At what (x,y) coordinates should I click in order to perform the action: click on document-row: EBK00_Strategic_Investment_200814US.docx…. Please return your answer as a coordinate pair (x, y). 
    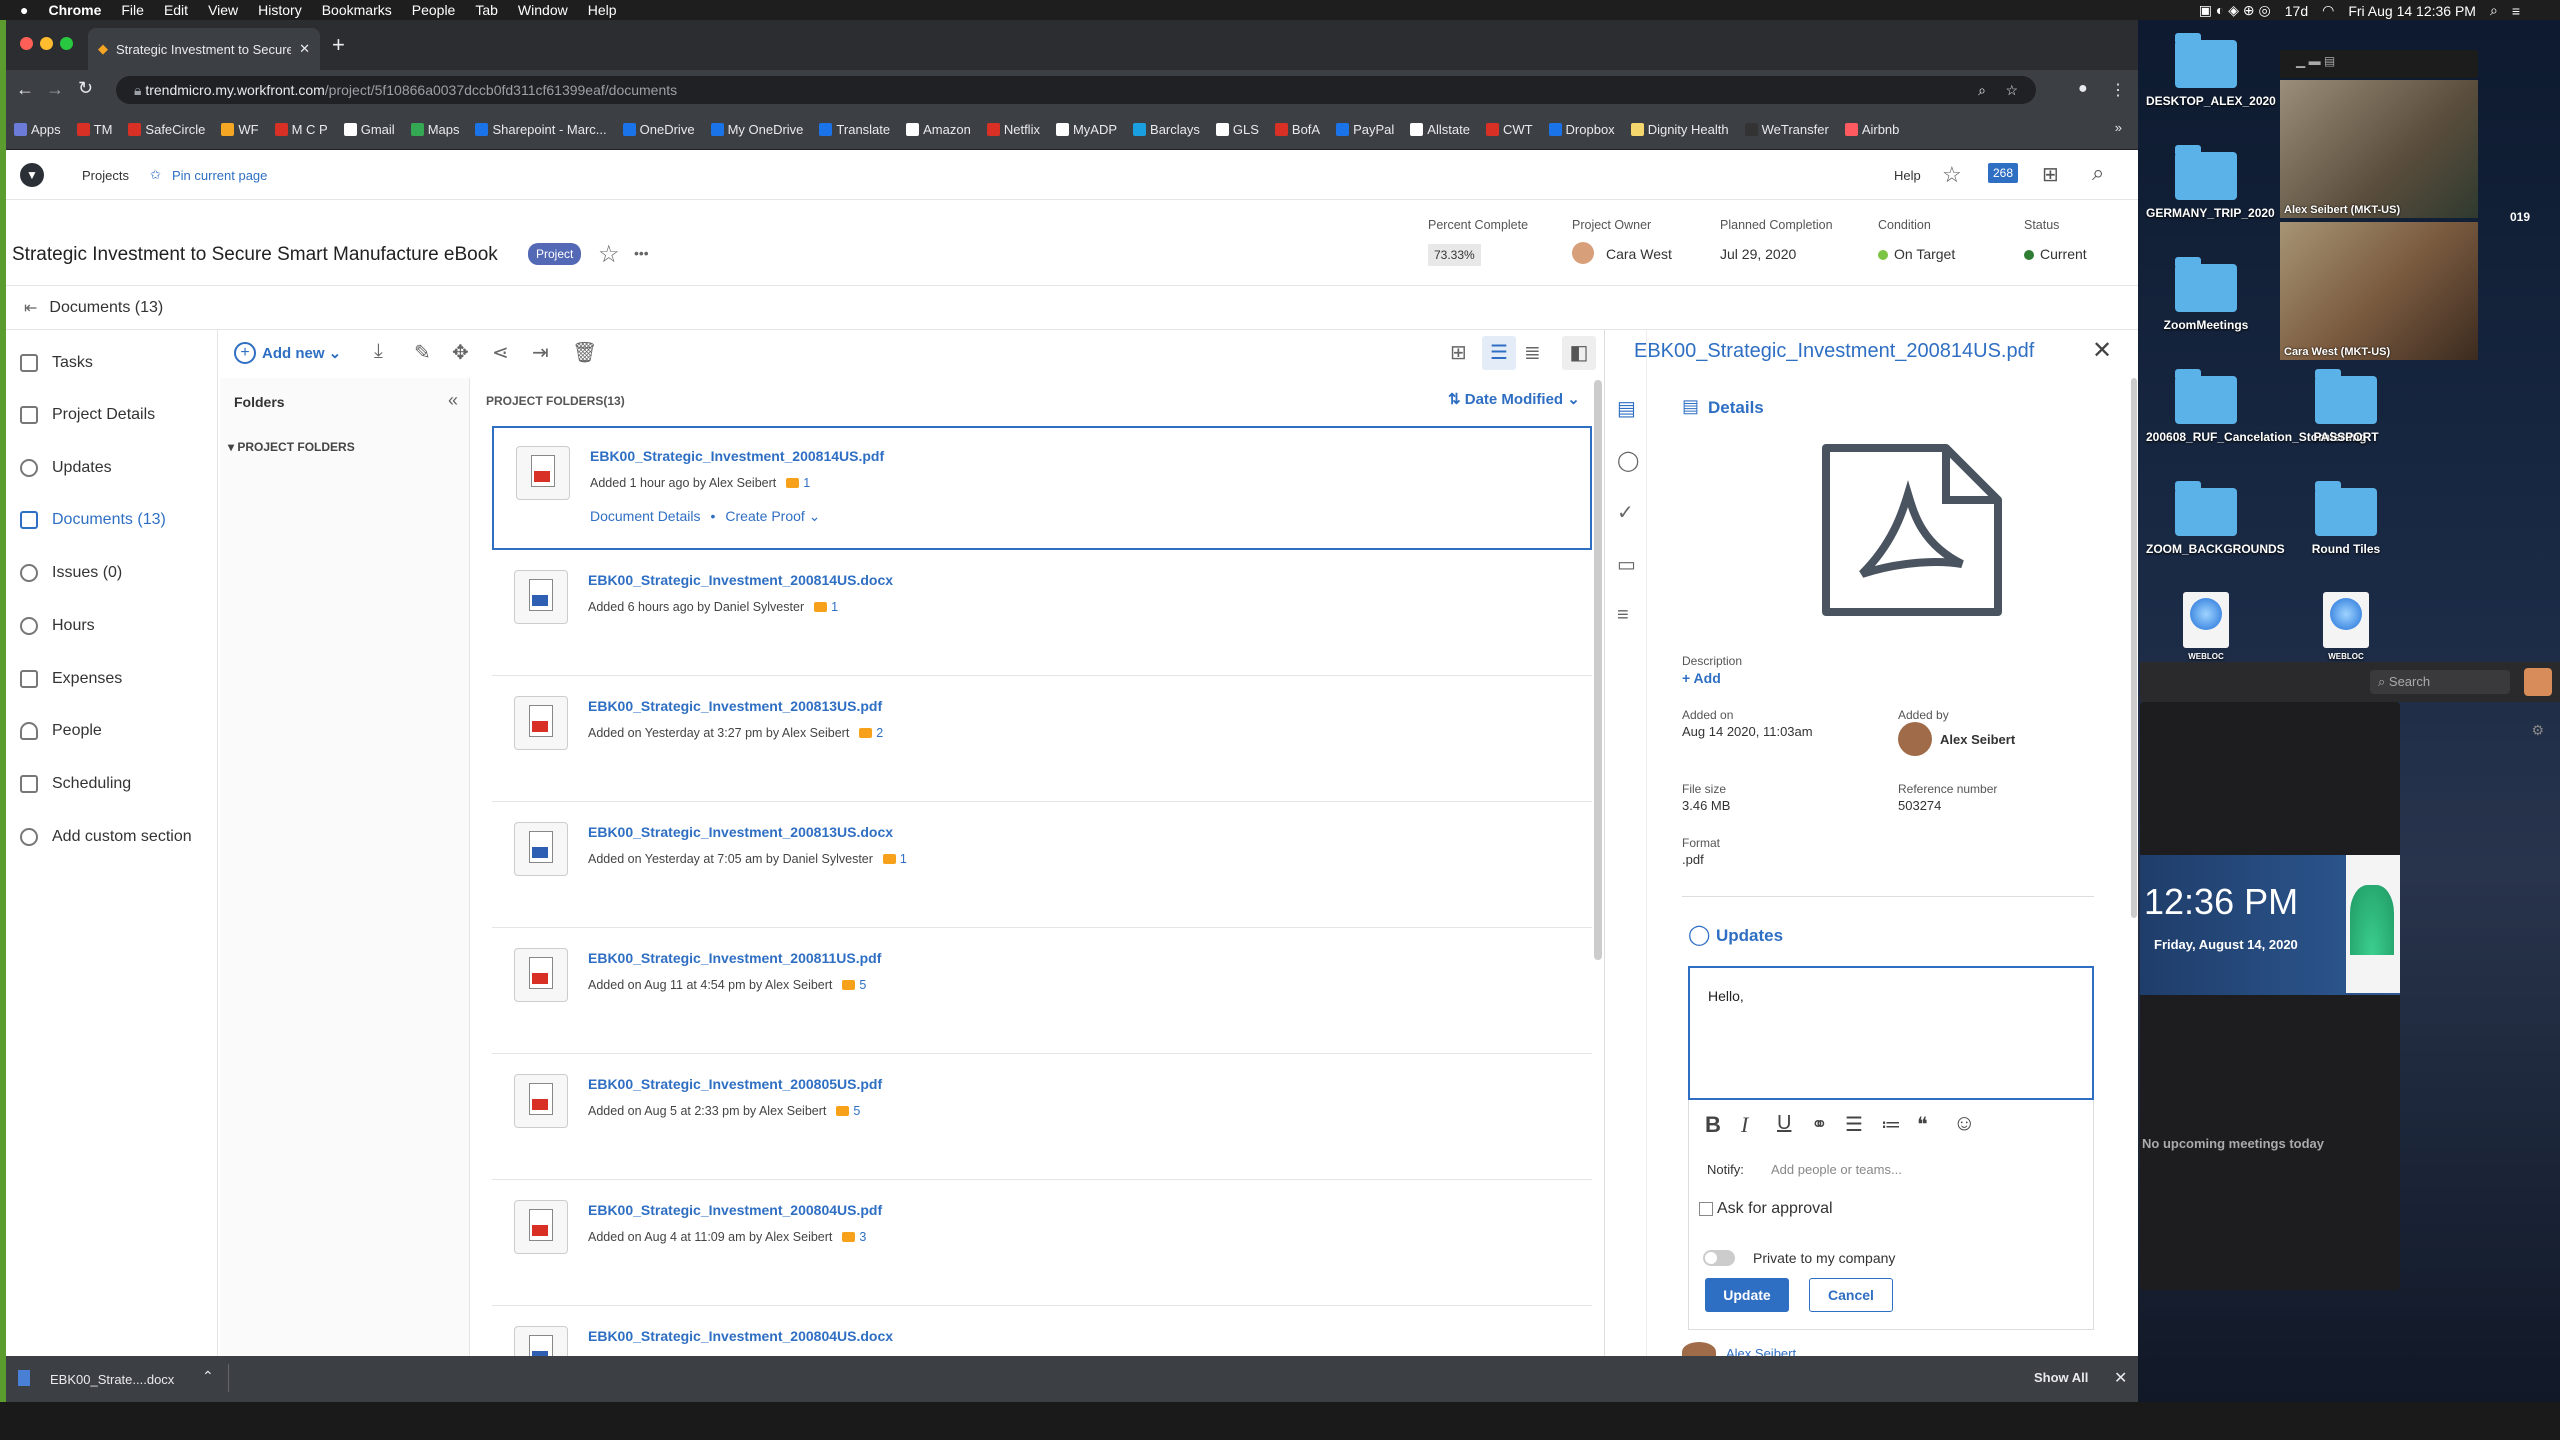
    Looking at the image, I should click on (1042, 614).